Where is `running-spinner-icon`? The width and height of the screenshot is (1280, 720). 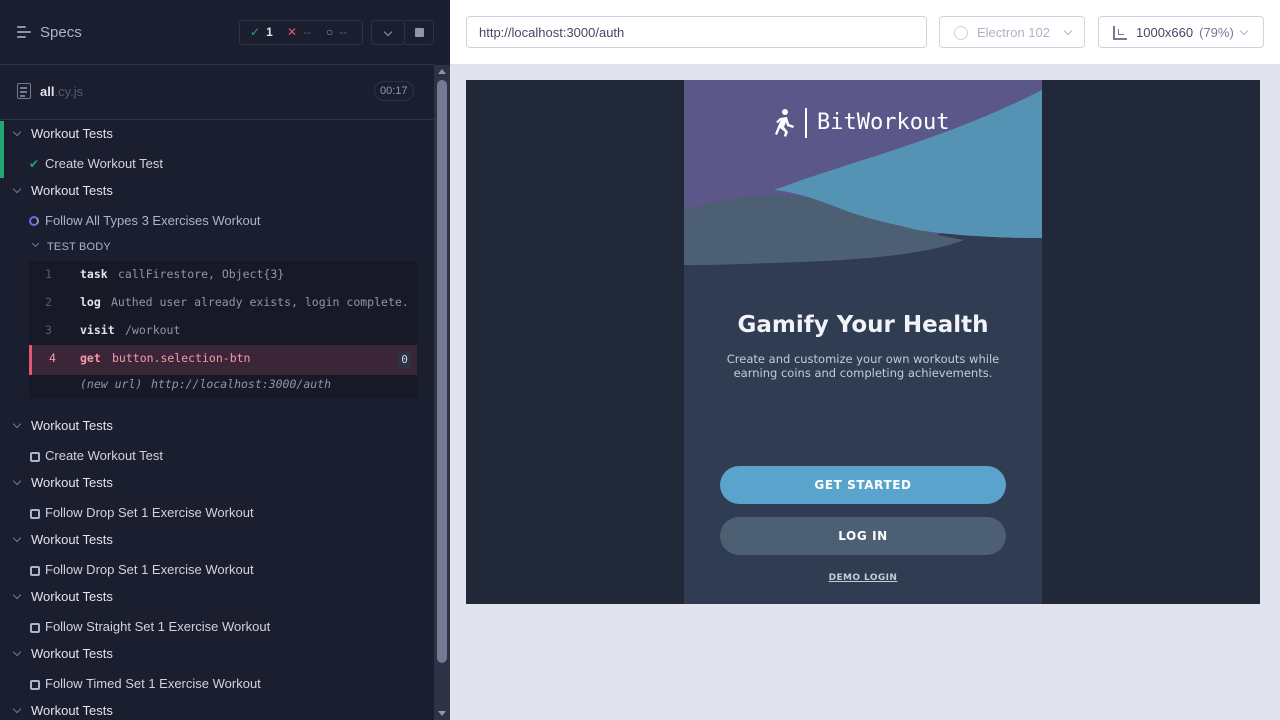 running-spinner-icon is located at coordinates (34, 221).